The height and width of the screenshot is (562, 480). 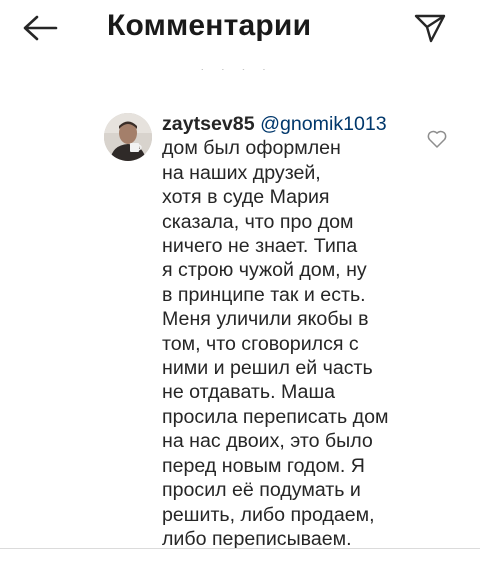 What do you see at coordinates (261, 490) in the screenshot?
I see `comment-line: просил её подумать и` at bounding box center [261, 490].